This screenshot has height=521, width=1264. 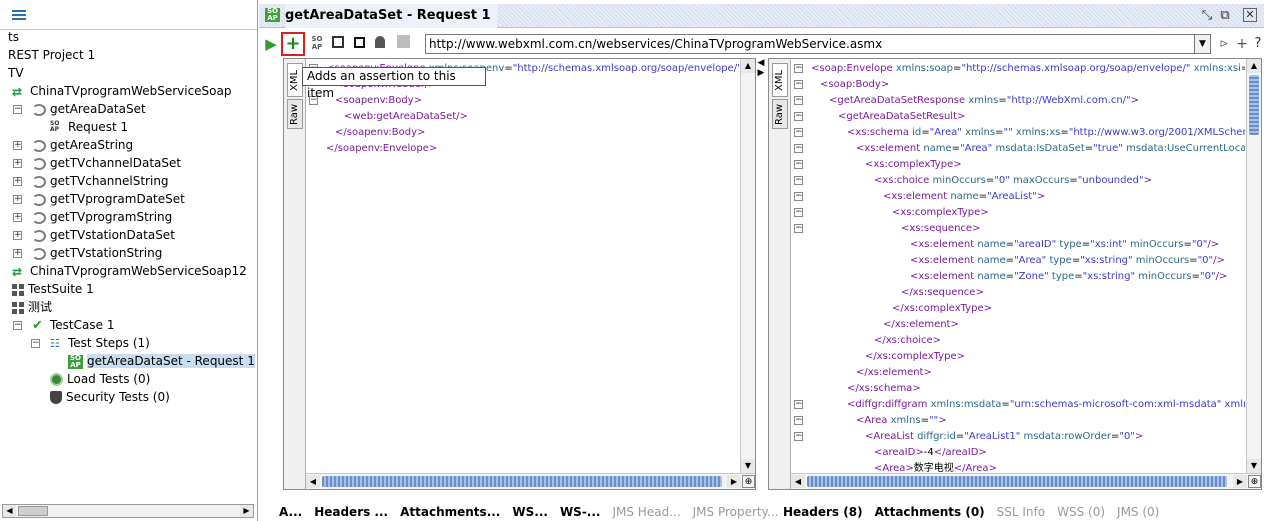 I want to click on request-xml-tab: XML, so click(x=295, y=80).